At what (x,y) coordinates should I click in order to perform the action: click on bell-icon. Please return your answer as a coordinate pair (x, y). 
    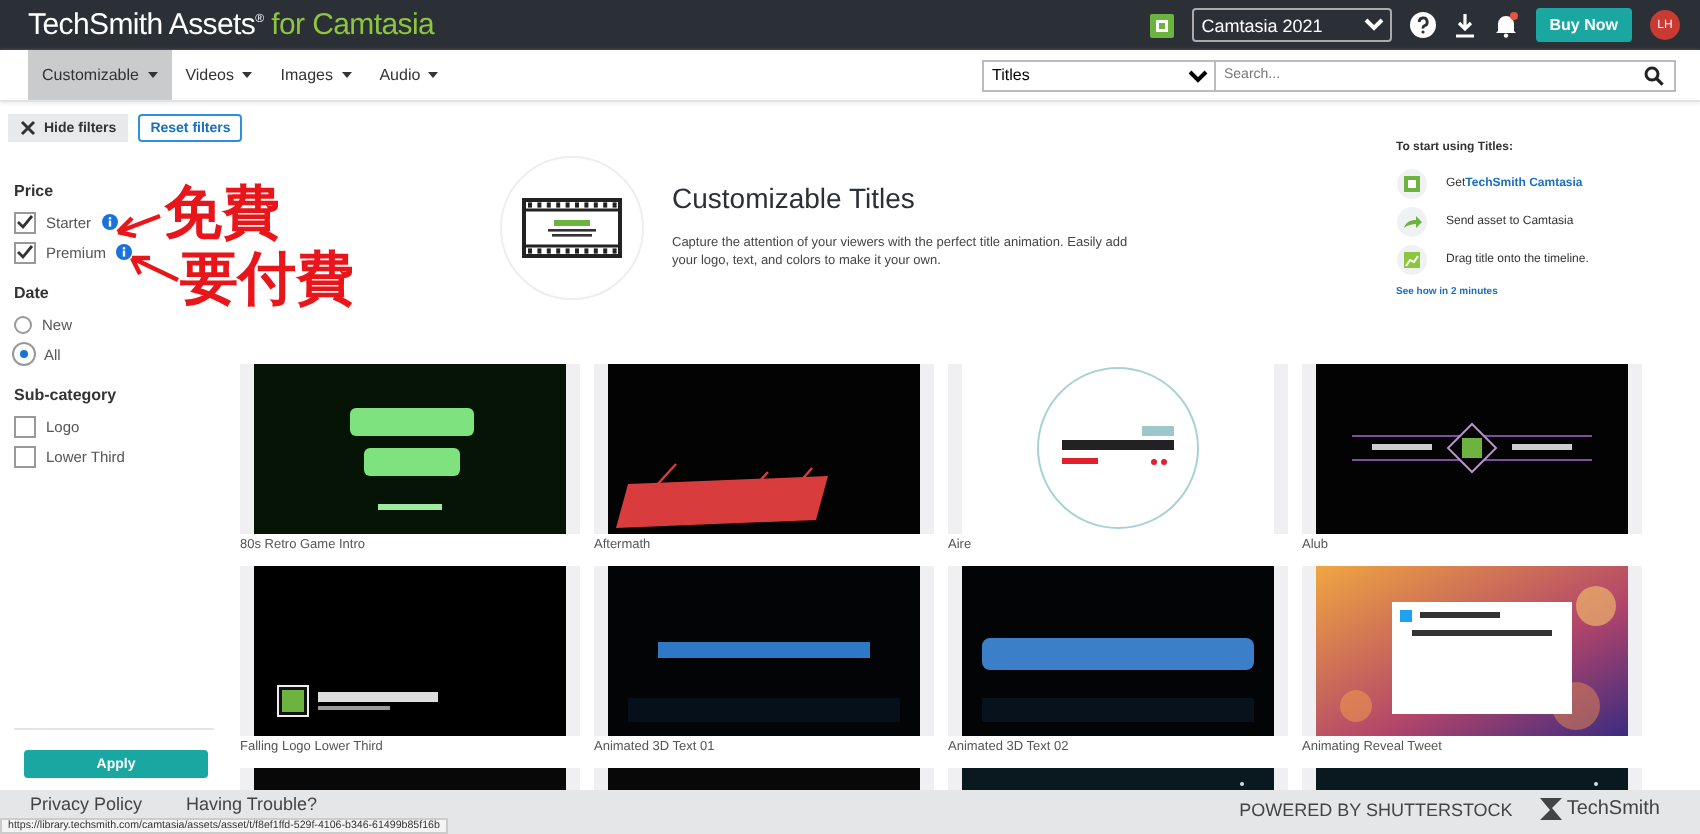
    Looking at the image, I should click on (1505, 25).